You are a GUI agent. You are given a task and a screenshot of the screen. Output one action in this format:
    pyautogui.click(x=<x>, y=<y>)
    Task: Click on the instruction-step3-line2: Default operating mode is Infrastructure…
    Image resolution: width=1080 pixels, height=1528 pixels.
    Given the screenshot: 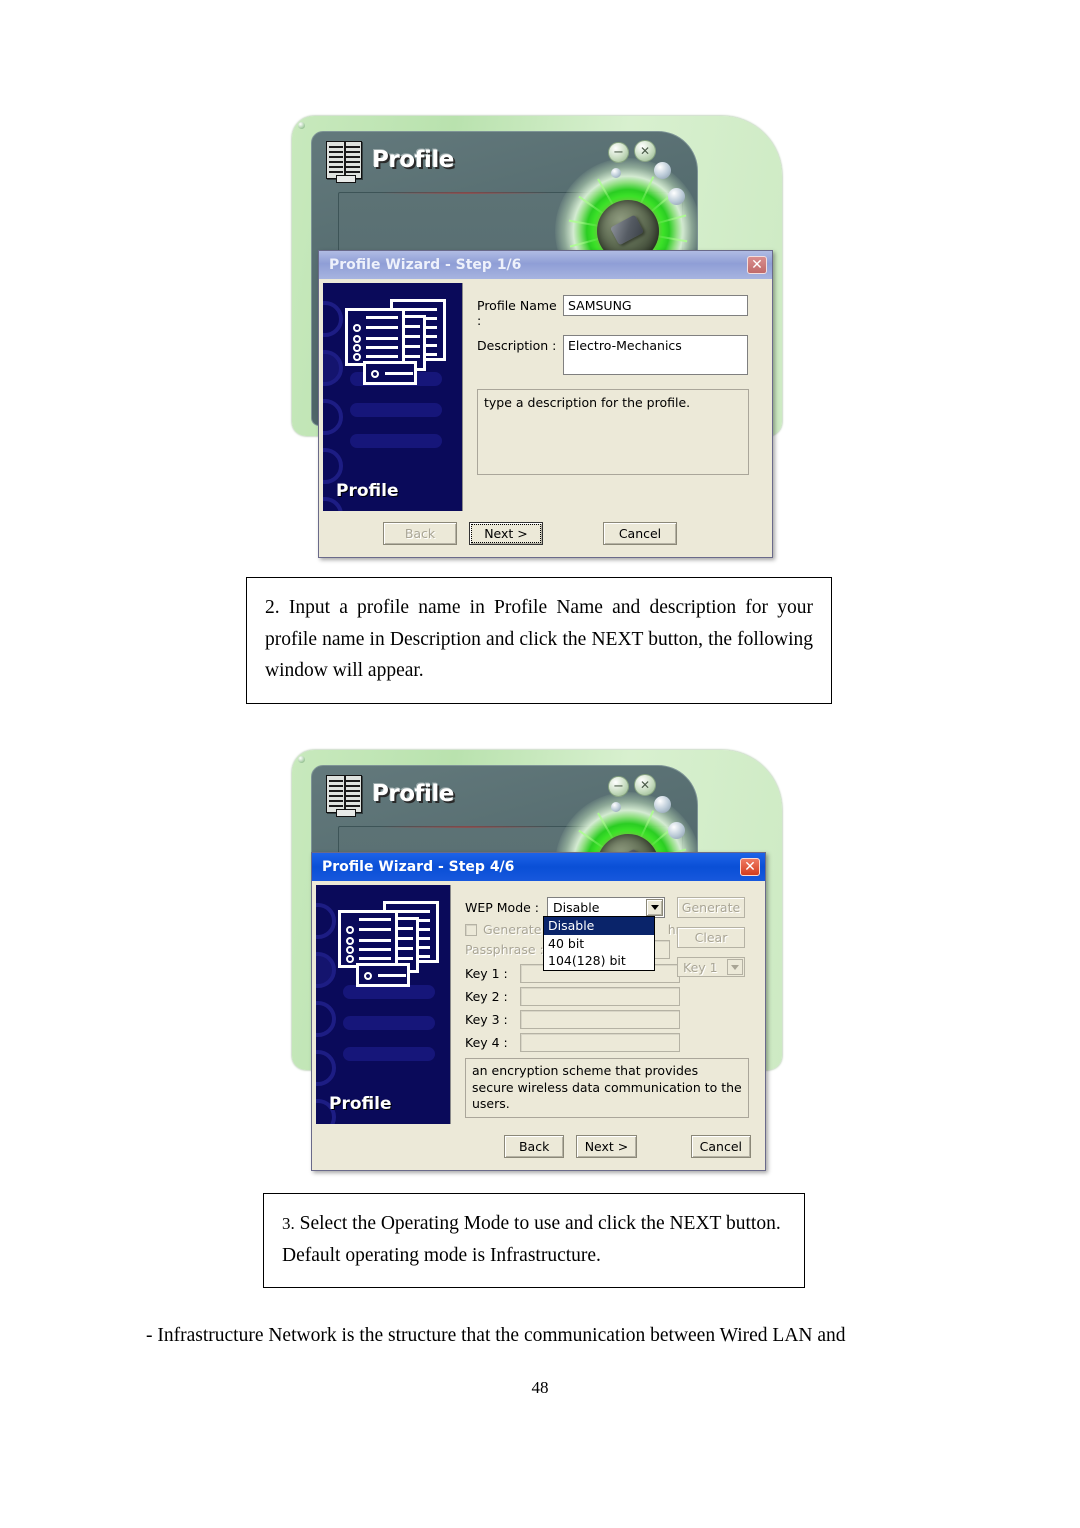 What is the action you would take?
    pyautogui.click(x=441, y=1255)
    